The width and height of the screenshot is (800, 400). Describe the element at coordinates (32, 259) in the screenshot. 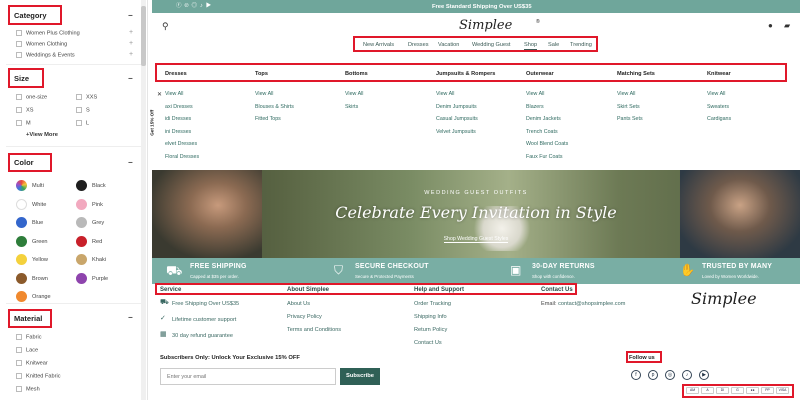

I see `color-option: Yellow` at that location.